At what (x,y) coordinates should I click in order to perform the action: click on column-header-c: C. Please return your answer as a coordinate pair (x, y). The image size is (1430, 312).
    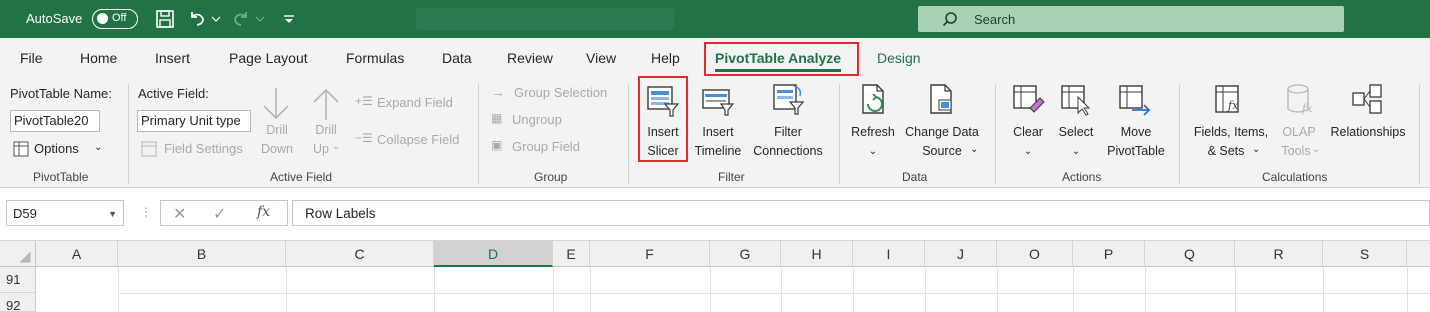
    Looking at the image, I should click on (360, 254).